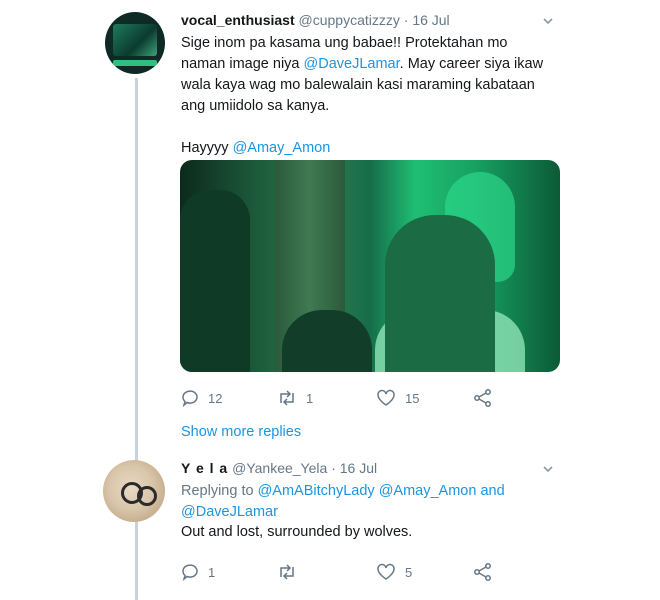 This screenshot has height=600, width=660. I want to click on tweet-header: Y e l a @Yankee_Yela · 16 Jul, so click(279, 468).